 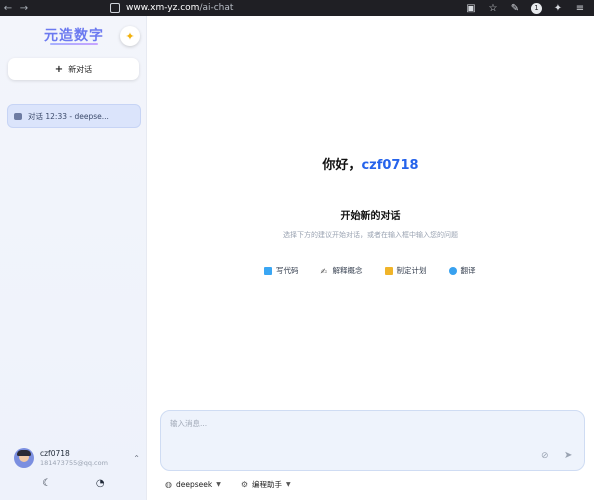 What do you see at coordinates (558, 8) in the screenshot?
I see `extensions-icon: ✦` at bounding box center [558, 8].